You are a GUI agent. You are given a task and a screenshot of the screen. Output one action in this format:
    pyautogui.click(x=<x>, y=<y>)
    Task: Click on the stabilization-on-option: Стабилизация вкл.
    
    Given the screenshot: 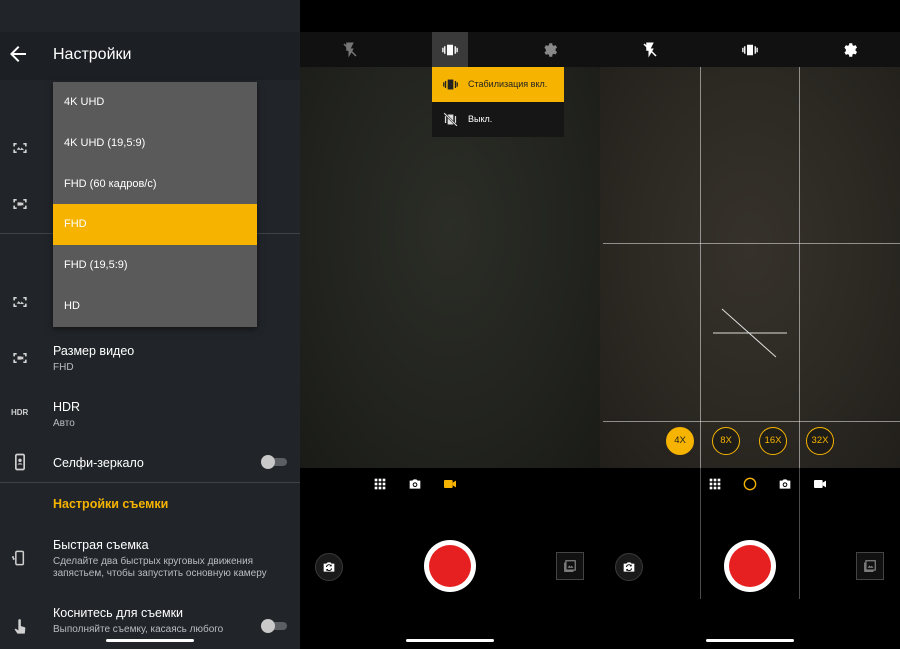 What is the action you would take?
    pyautogui.click(x=498, y=84)
    